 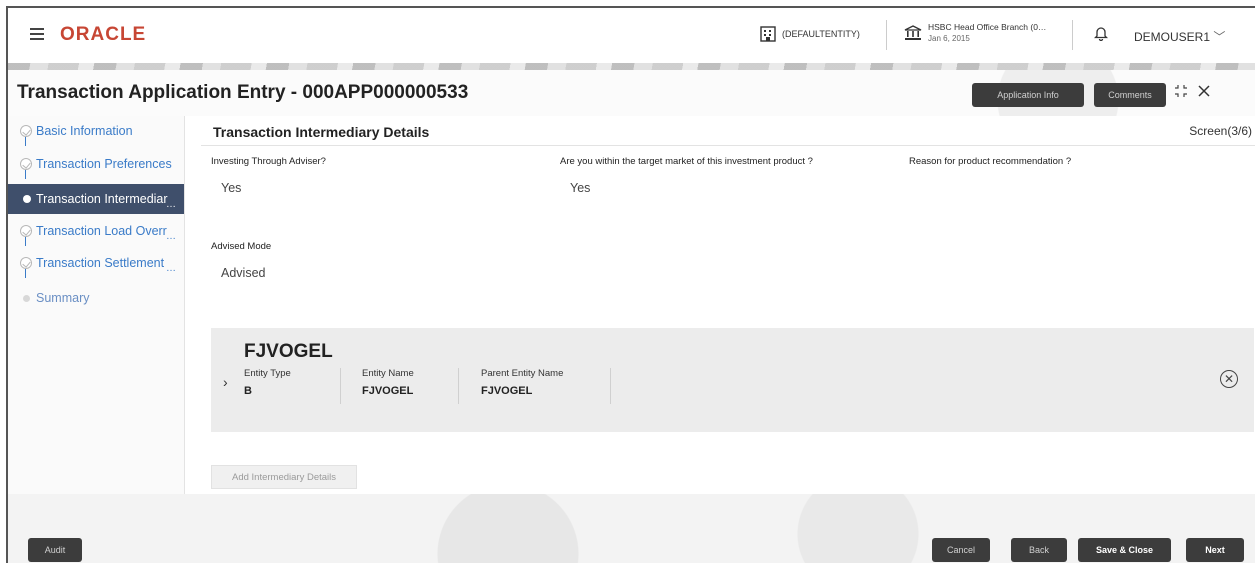 What do you see at coordinates (961, 550) in the screenshot?
I see `cancel-button: Cancel` at bounding box center [961, 550].